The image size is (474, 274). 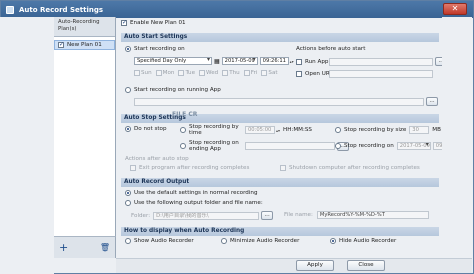 What do you see at coordinates (237, 9) in the screenshot?
I see `title-bar: Auto Record Settings ✕` at bounding box center [237, 9].